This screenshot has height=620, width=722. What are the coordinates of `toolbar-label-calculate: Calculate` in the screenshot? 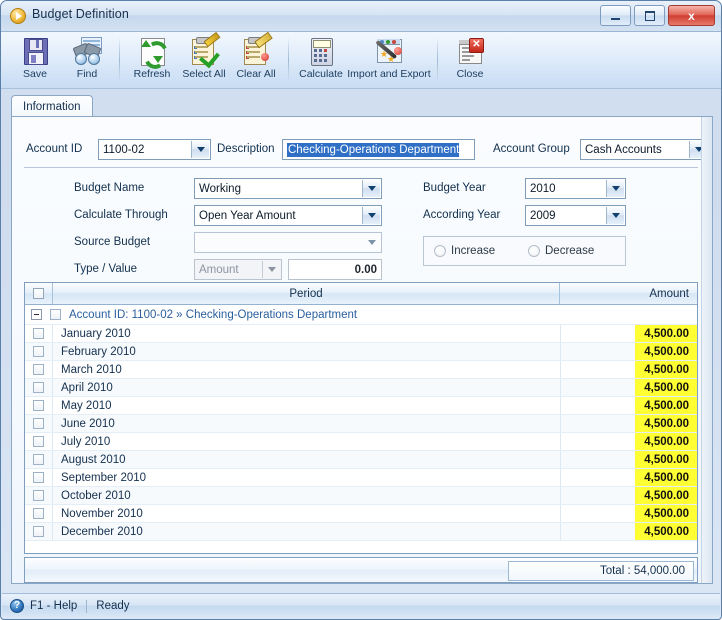 It's located at (321, 74).